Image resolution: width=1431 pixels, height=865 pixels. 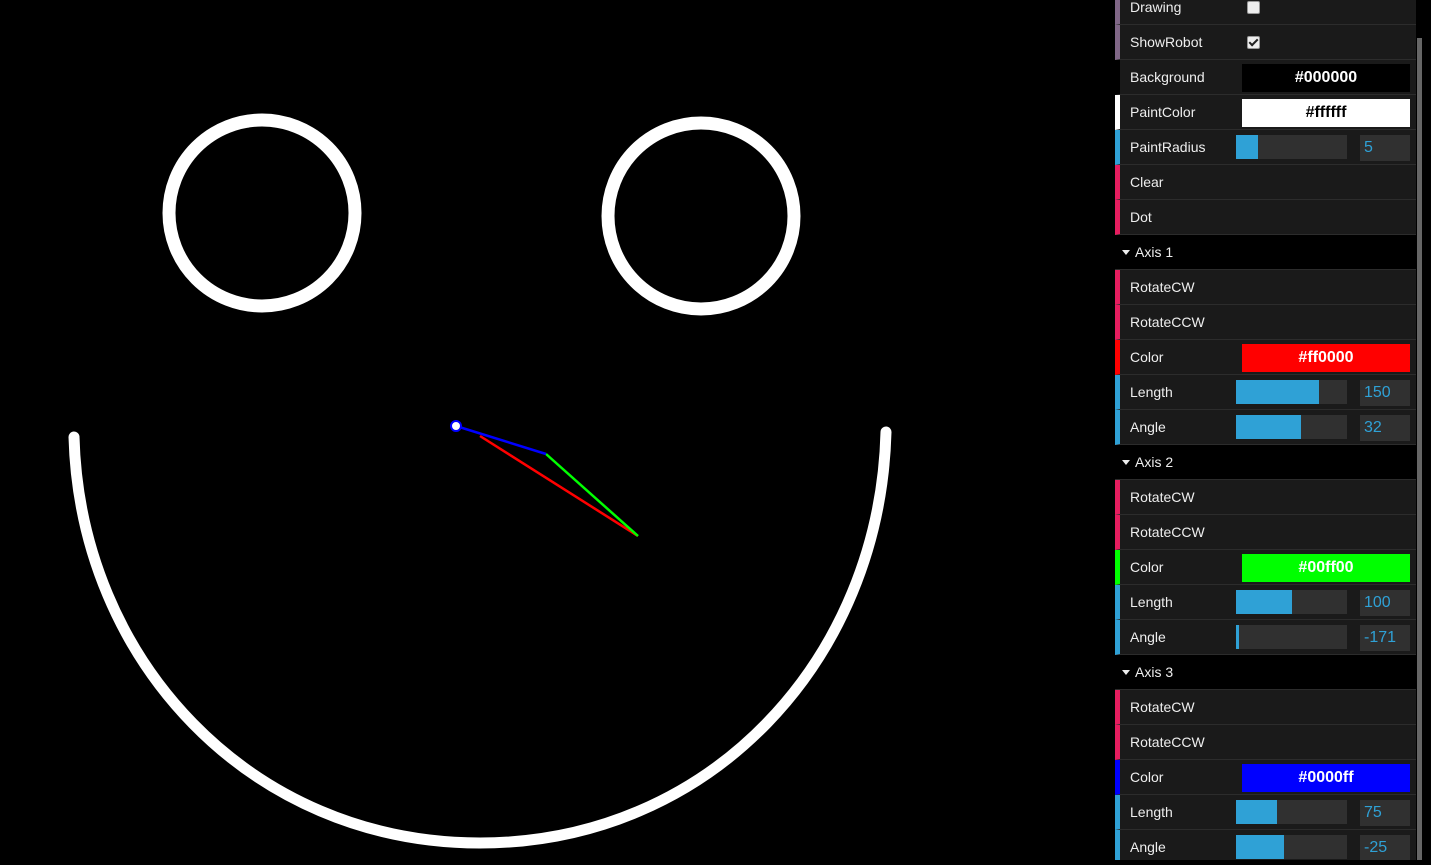 What do you see at coordinates (1291, 637) in the screenshot?
I see `axis-2-angle-slider` at bounding box center [1291, 637].